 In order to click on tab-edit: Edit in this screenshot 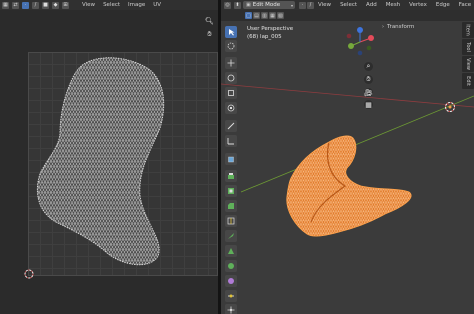, I will do `click(468, 81)`.